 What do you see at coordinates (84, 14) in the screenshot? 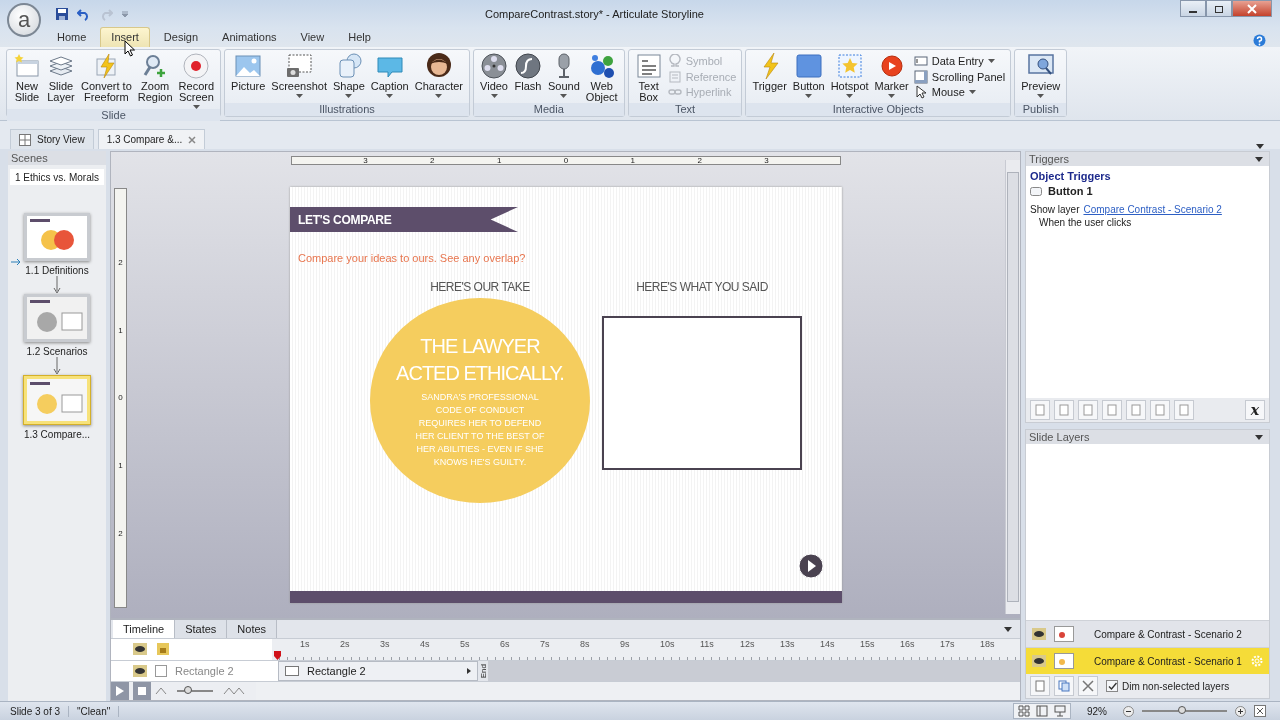
I see `undo-icon` at bounding box center [84, 14].